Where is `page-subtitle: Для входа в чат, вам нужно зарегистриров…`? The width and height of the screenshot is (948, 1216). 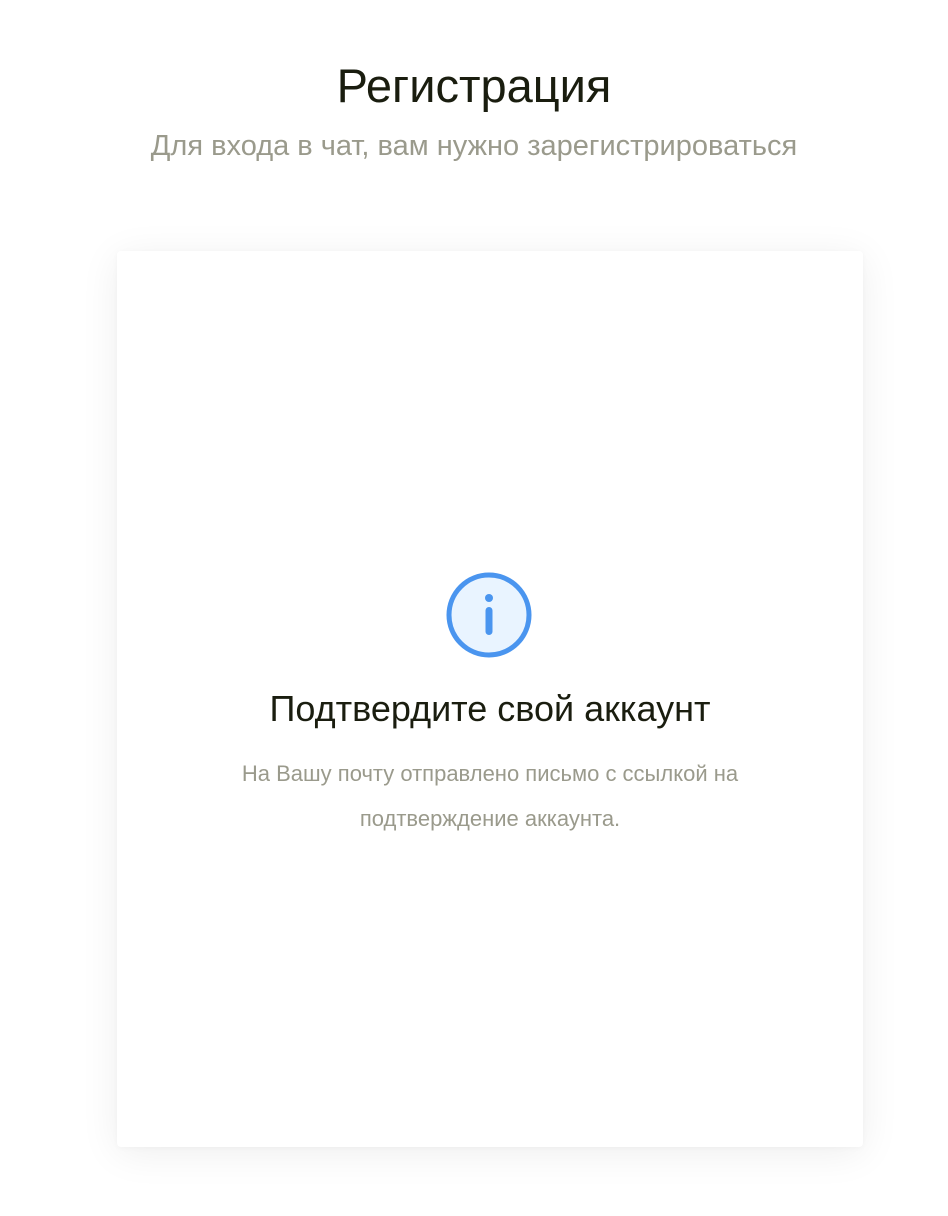
page-subtitle: Для входа в чат, вам нужно зарегистриров… is located at coordinates (474, 146).